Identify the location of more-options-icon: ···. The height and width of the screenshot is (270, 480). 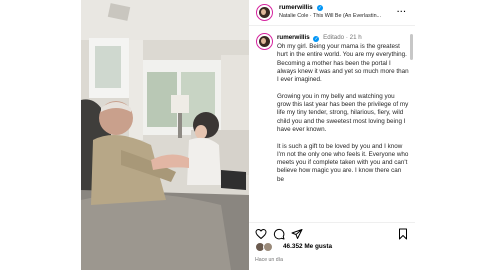
(402, 12).